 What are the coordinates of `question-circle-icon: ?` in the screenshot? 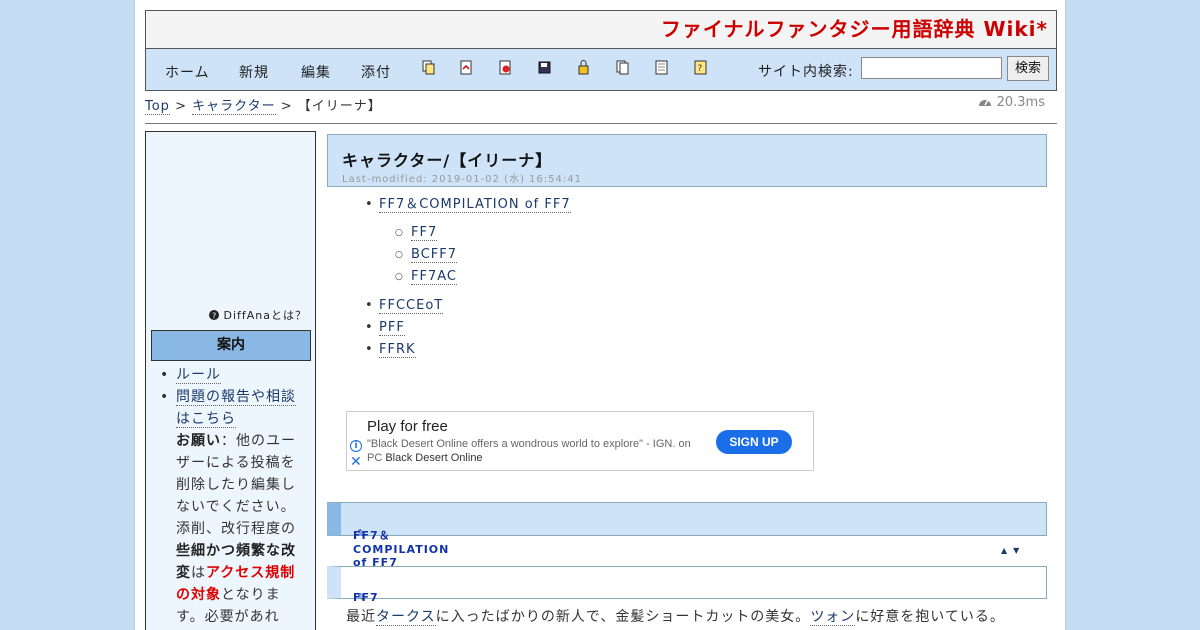 It's located at (213, 315).